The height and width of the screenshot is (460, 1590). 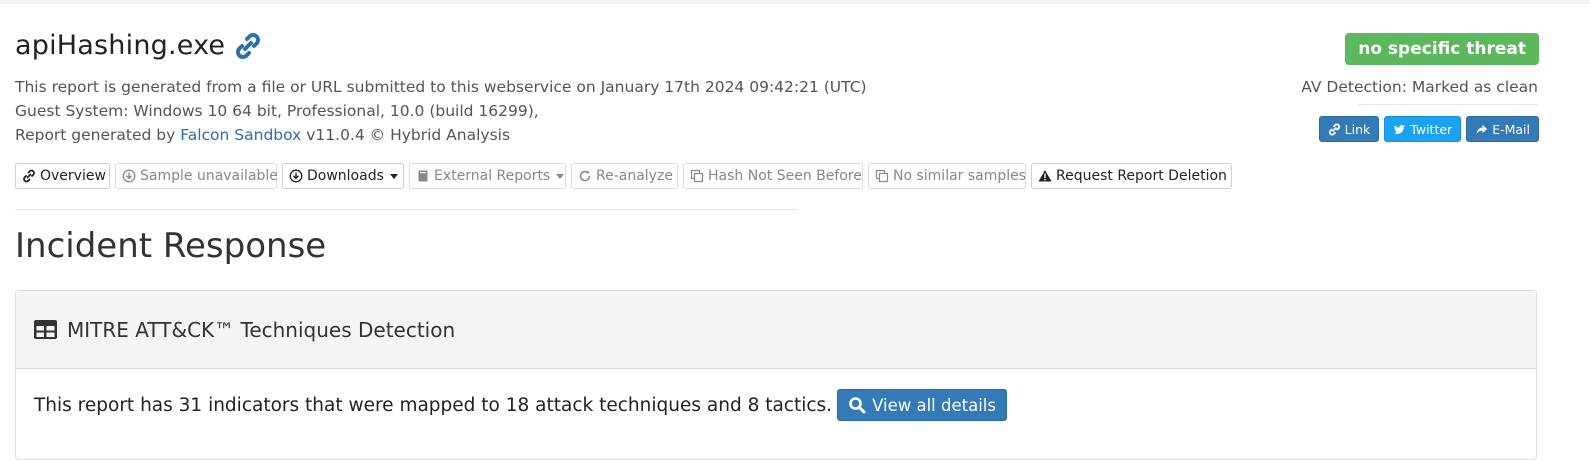 I want to click on twitter-icon, so click(x=1400, y=129).